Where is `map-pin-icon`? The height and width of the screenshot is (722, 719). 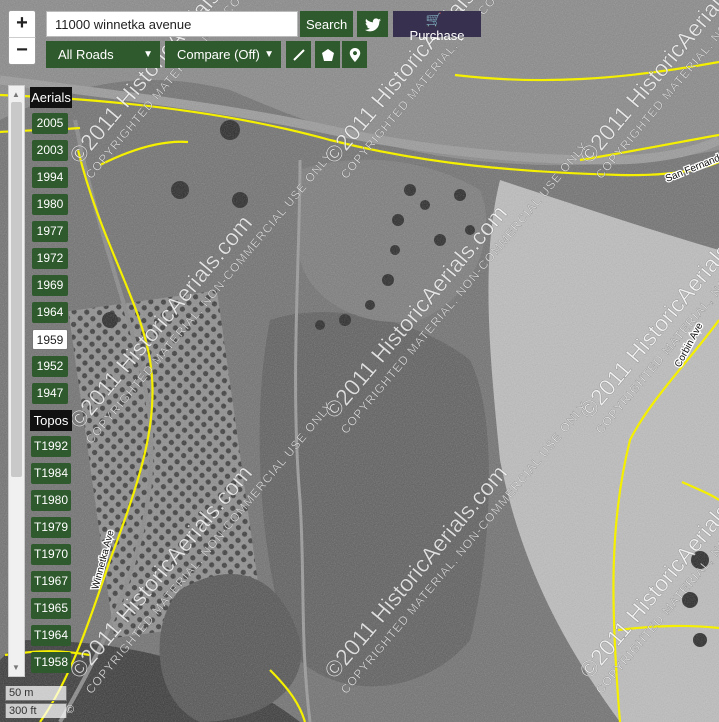
map-pin-icon is located at coordinates (354, 54).